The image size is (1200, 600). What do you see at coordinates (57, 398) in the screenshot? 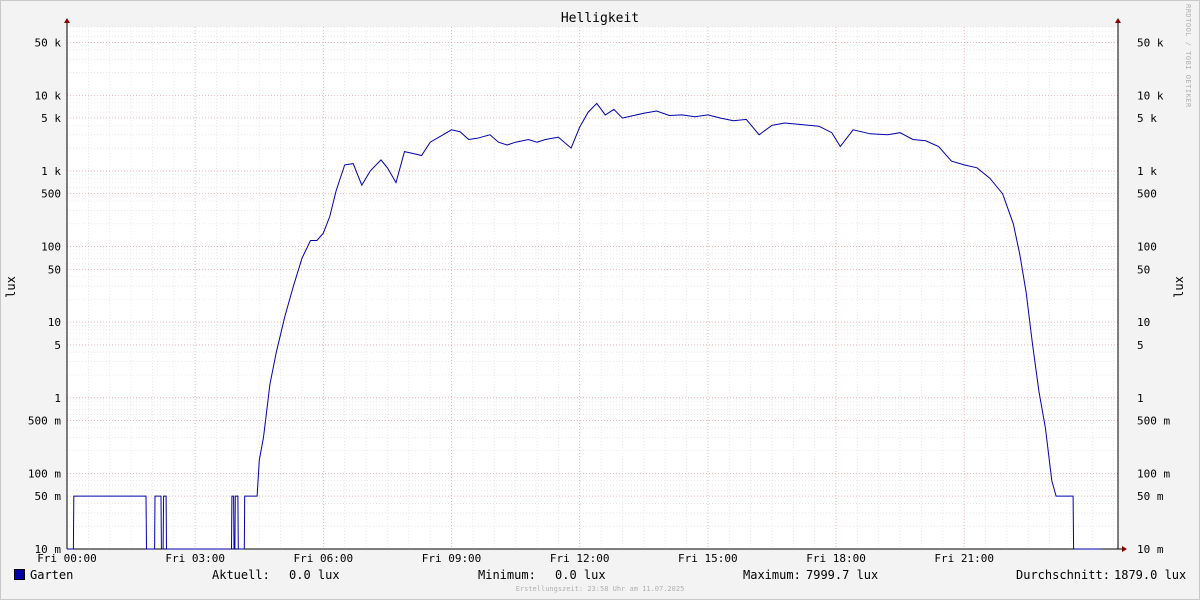
I see `y-tick-label-left: 1` at bounding box center [57, 398].